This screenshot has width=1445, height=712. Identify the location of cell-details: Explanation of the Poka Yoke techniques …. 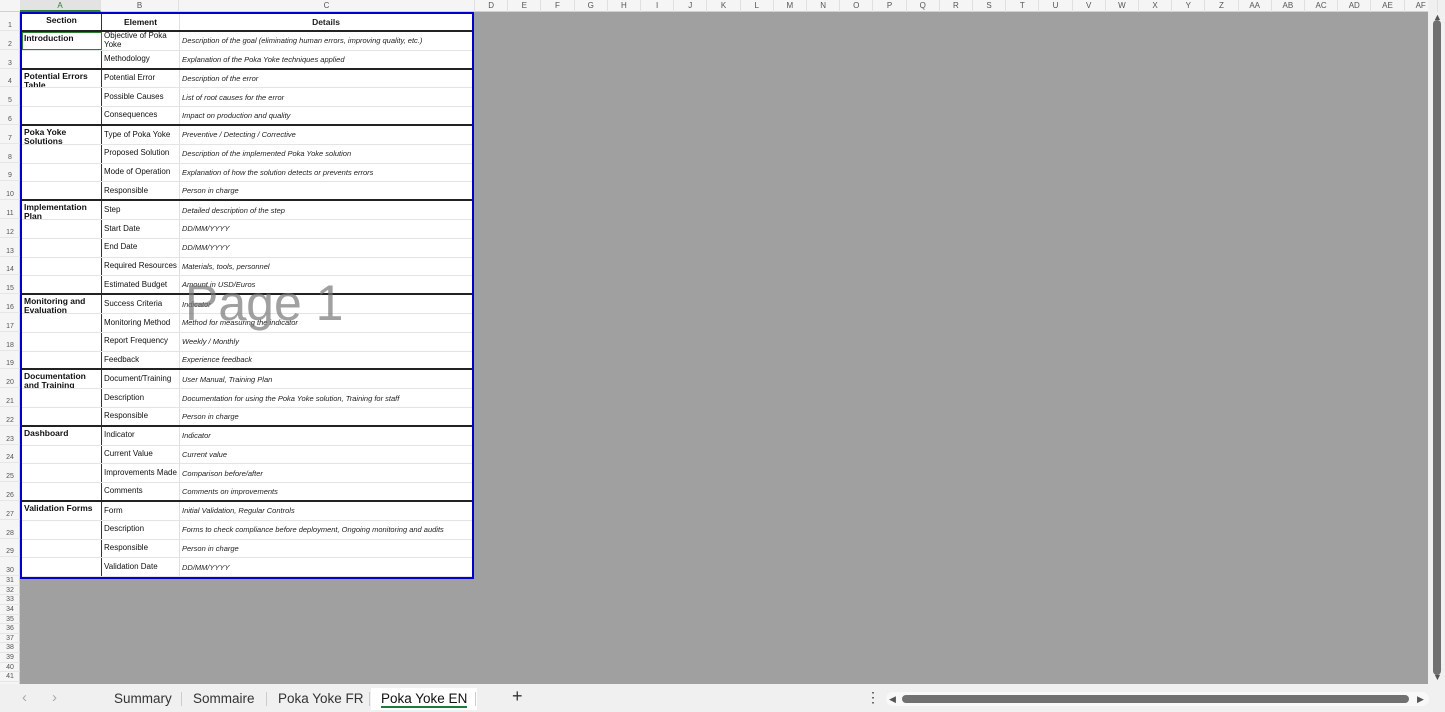
(326, 59).